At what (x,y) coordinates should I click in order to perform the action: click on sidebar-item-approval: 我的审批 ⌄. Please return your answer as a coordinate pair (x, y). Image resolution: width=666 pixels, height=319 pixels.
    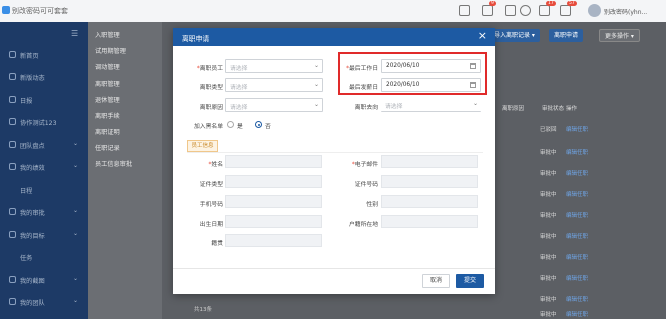
    Looking at the image, I should click on (44, 212).